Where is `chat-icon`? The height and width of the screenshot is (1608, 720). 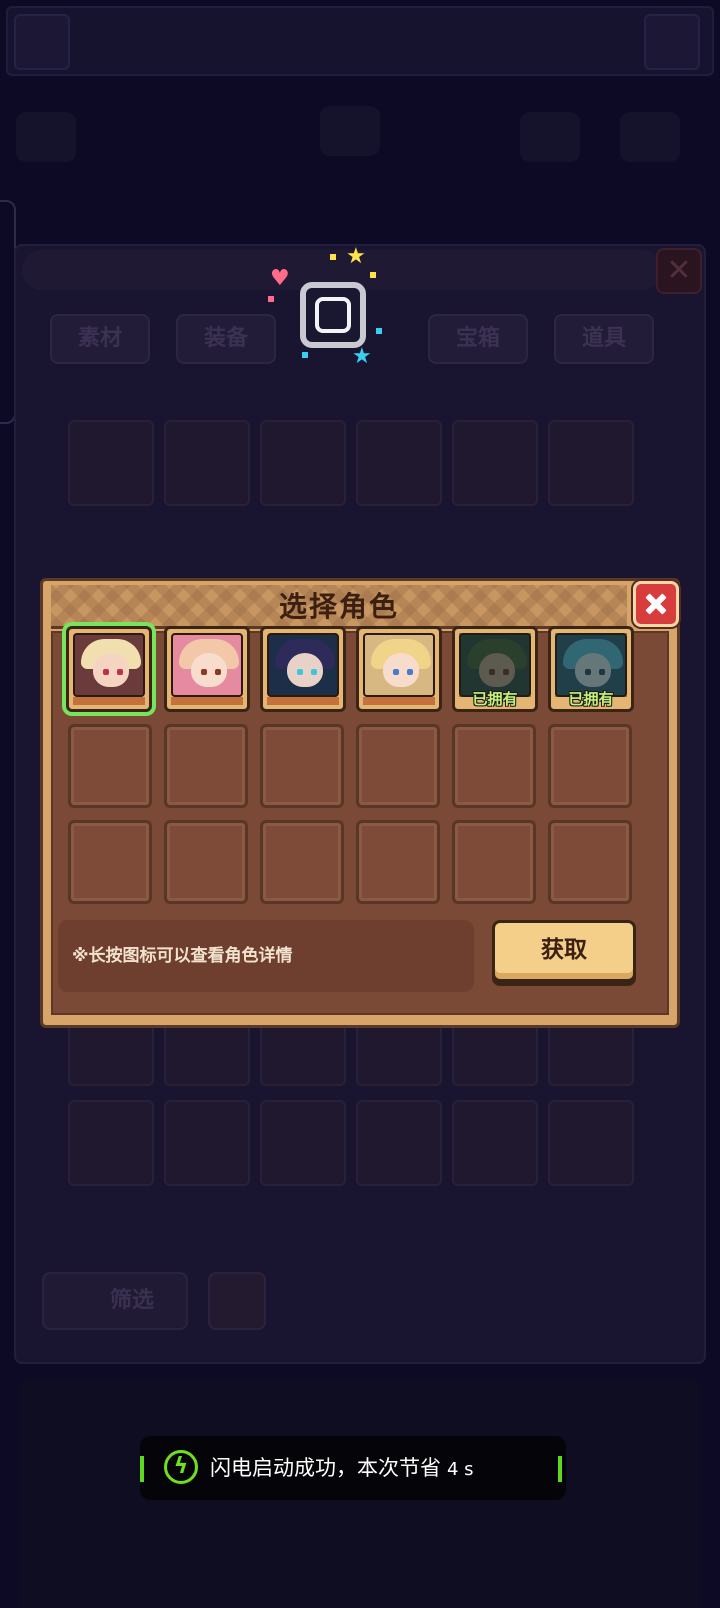
chat-icon is located at coordinates (550, 137).